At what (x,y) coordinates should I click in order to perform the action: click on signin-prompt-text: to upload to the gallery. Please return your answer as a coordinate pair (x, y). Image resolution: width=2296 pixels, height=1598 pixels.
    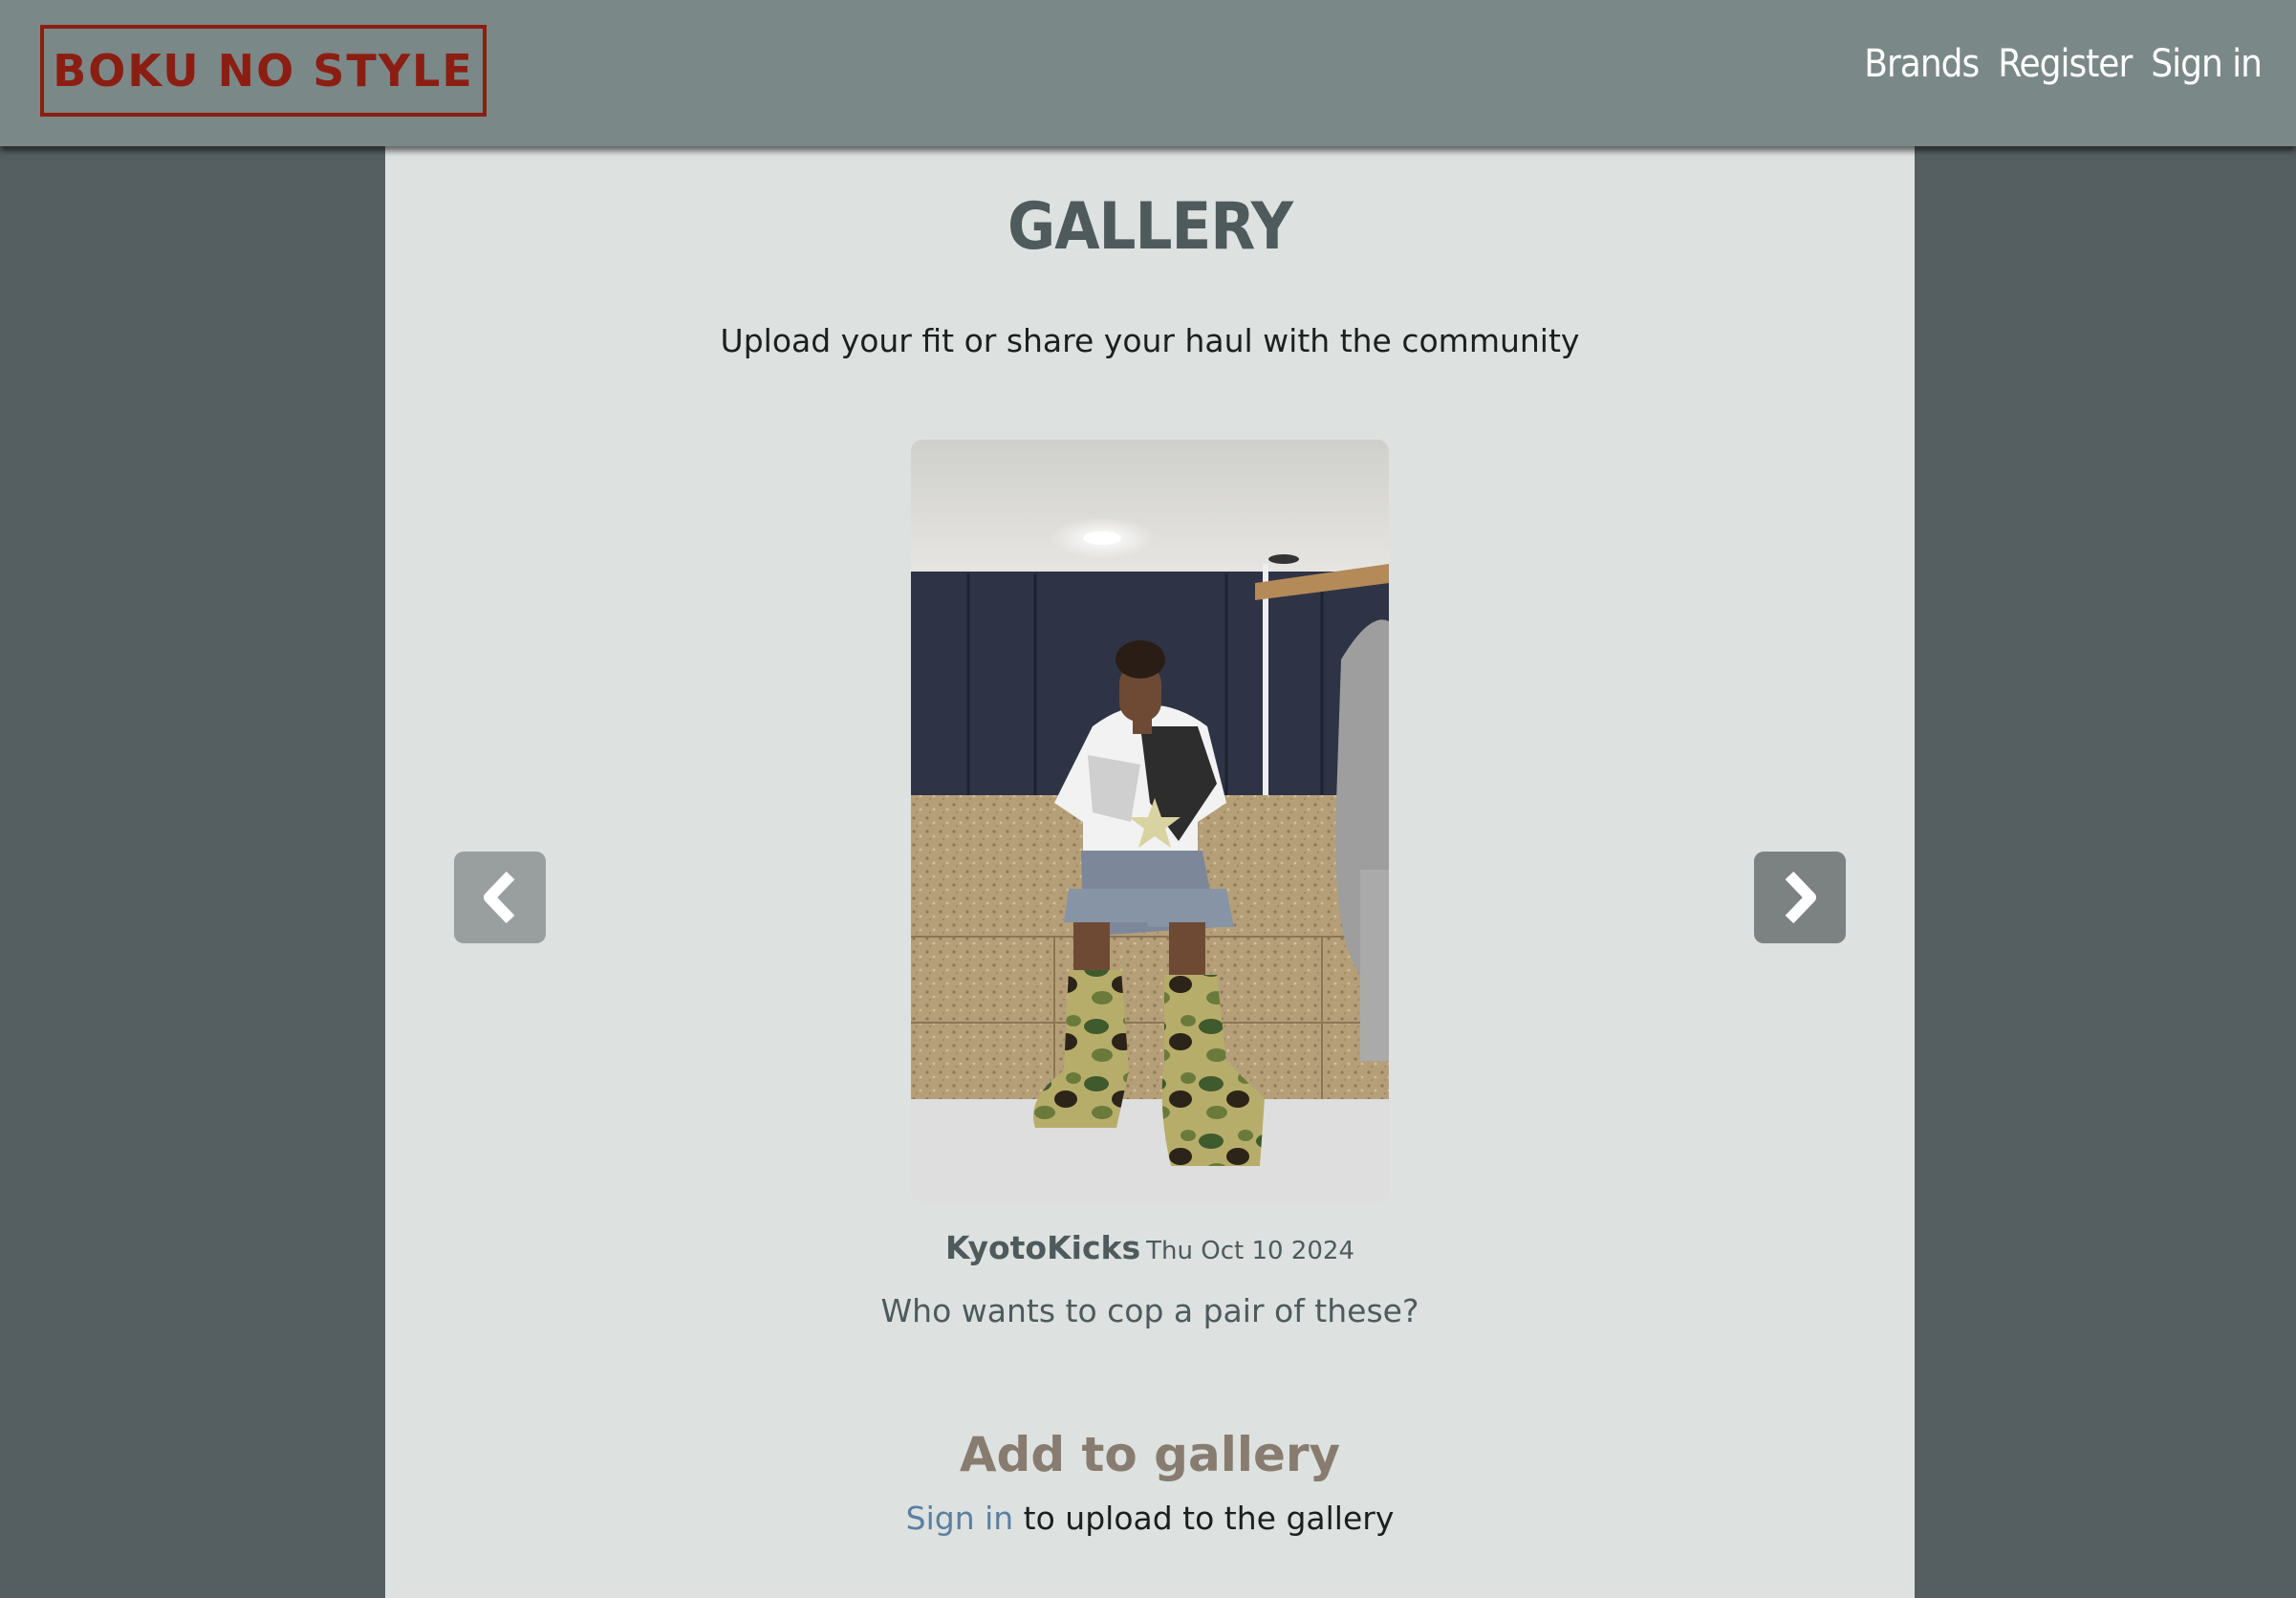
    Looking at the image, I should click on (1204, 1518).